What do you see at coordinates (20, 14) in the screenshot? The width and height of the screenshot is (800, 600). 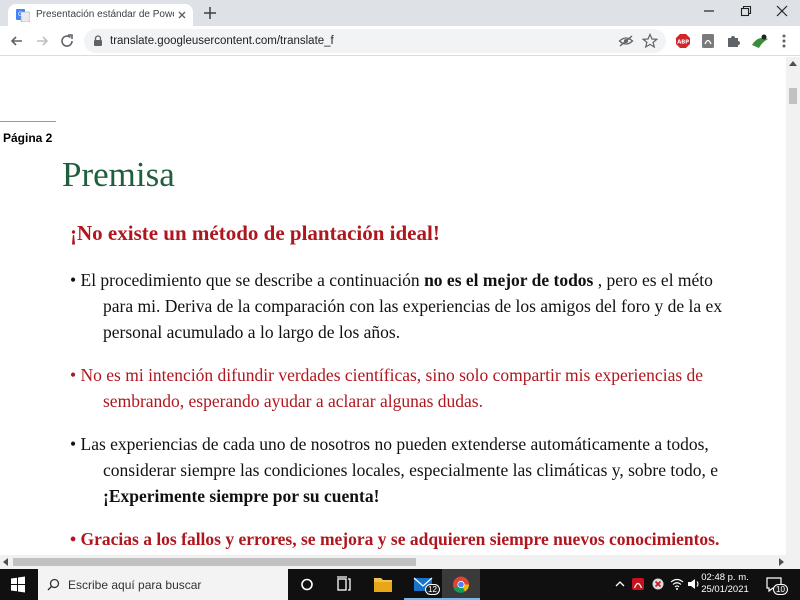 I see `svg-text: G` at bounding box center [20, 14].